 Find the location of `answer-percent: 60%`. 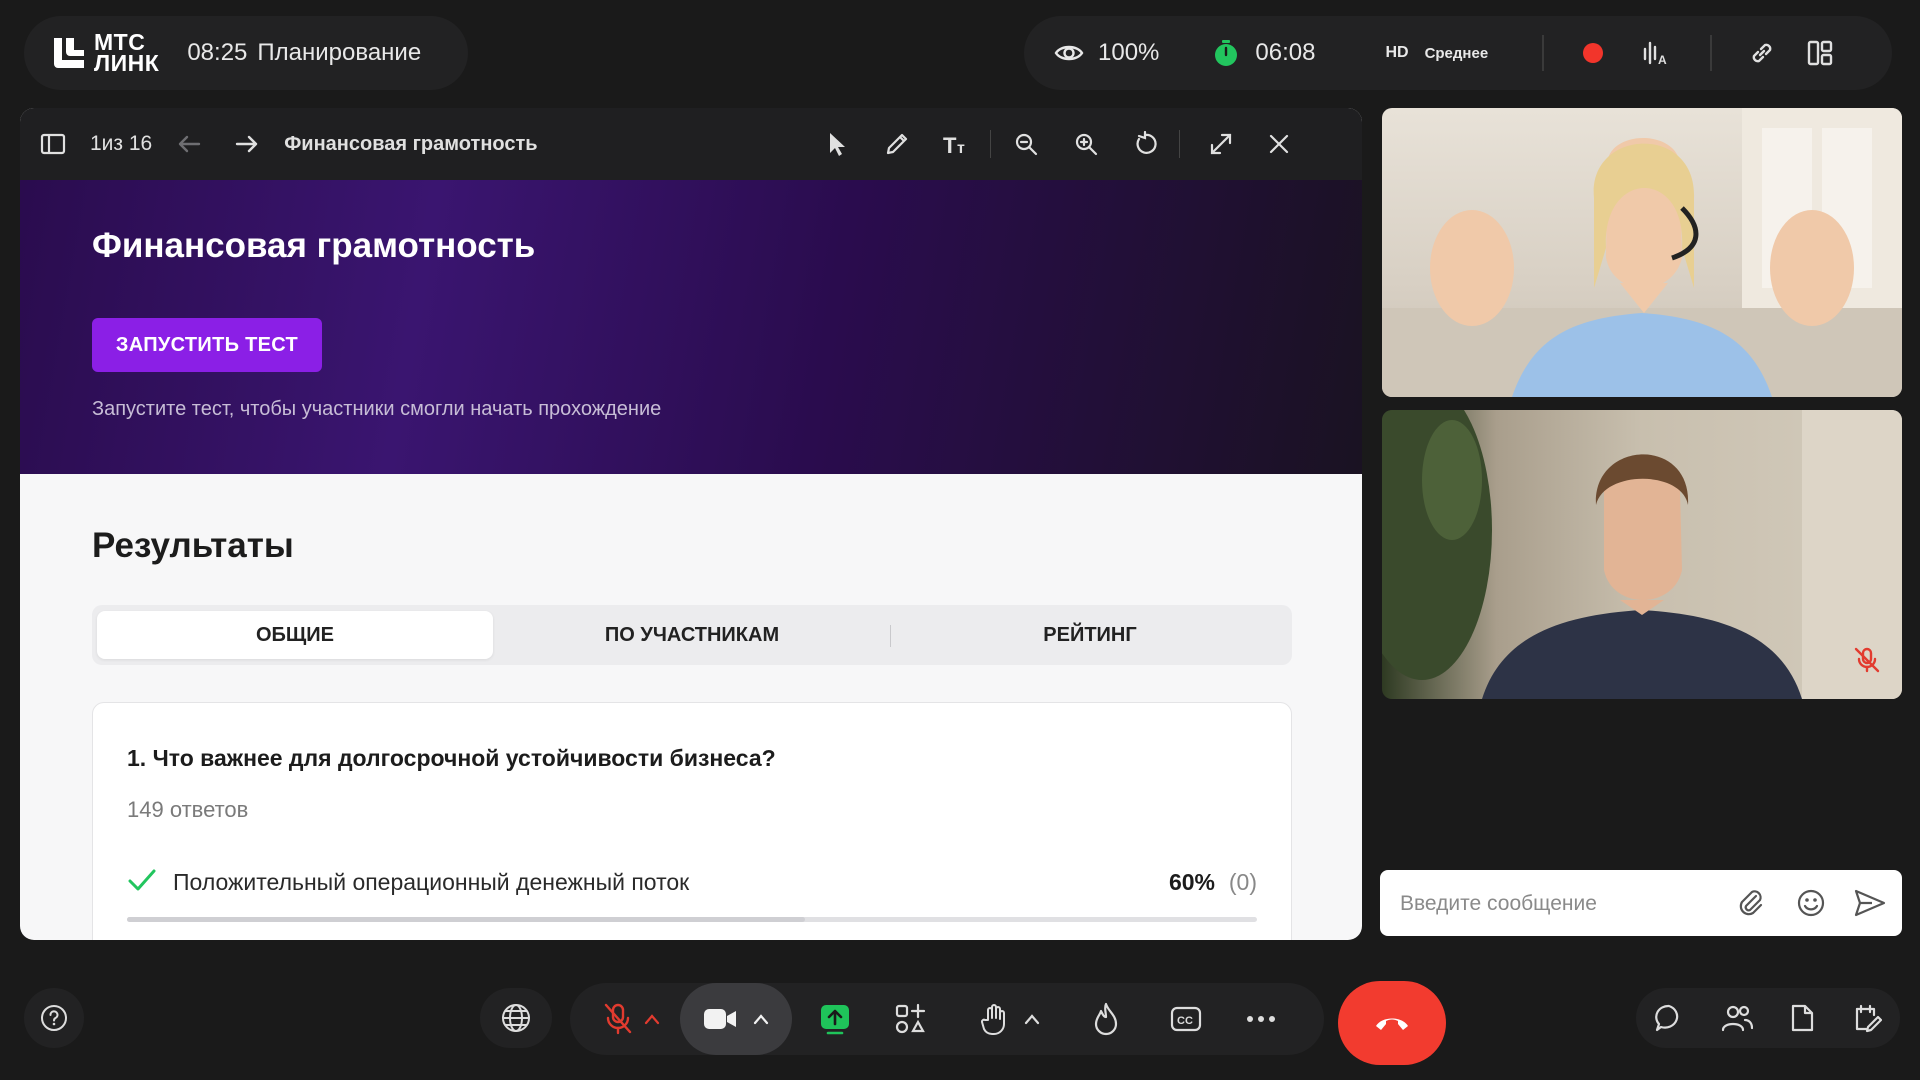

answer-percent: 60% is located at coordinates (1191, 882).